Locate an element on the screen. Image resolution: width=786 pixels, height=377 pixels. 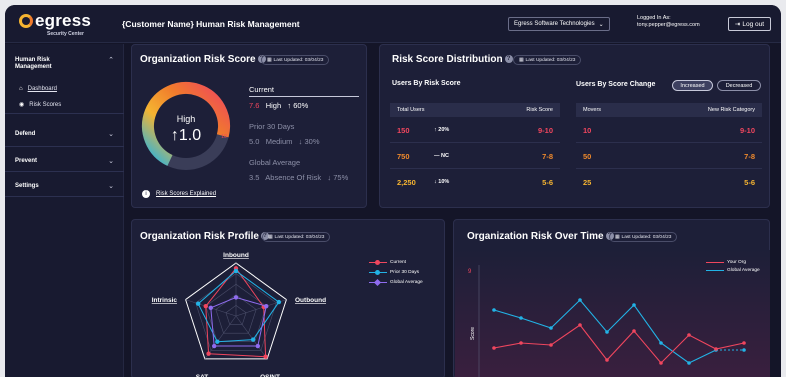
table-row: 25 5-6 is located at coordinates (669, 182).